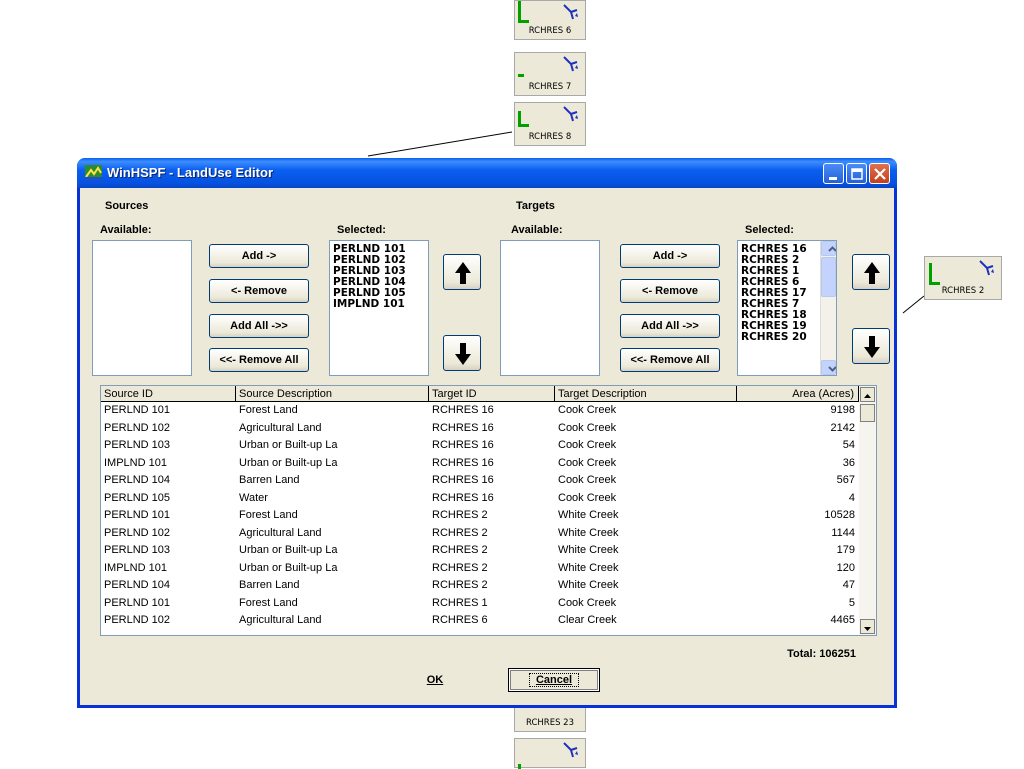 Image resolution: width=1024 pixels, height=769 pixels. What do you see at coordinates (332, 499) in the screenshot?
I see `cell-source-description: Water` at bounding box center [332, 499].